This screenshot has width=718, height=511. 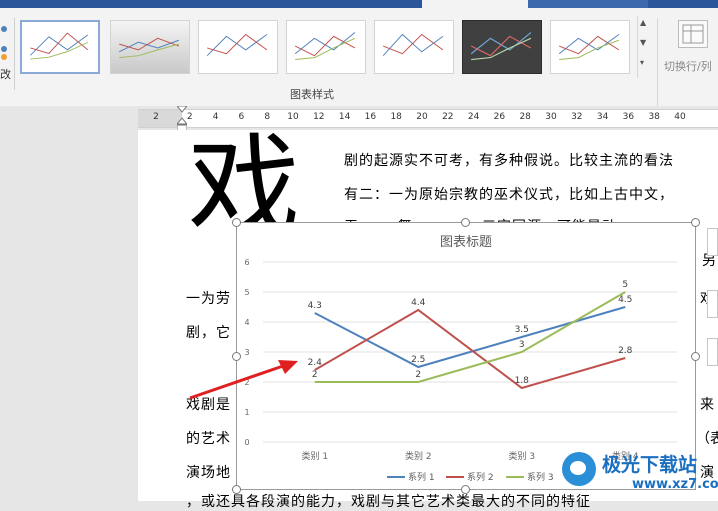 I want to click on left-fragment: 一为劳, so click(x=208, y=299).